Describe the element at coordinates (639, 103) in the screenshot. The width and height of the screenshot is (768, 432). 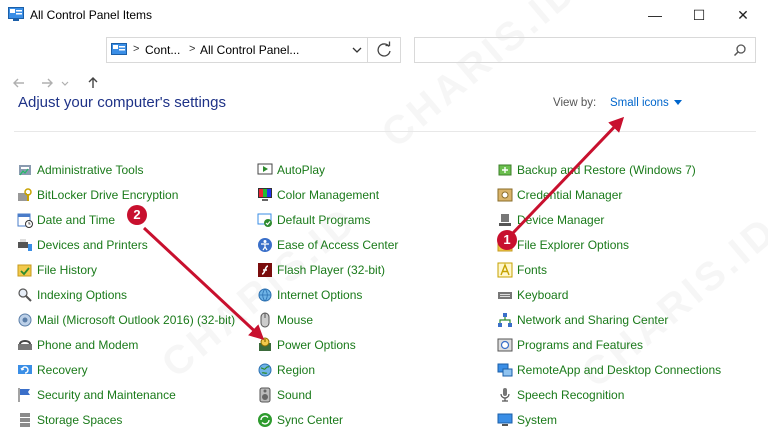
I see `view-by-value: Small icons` at that location.